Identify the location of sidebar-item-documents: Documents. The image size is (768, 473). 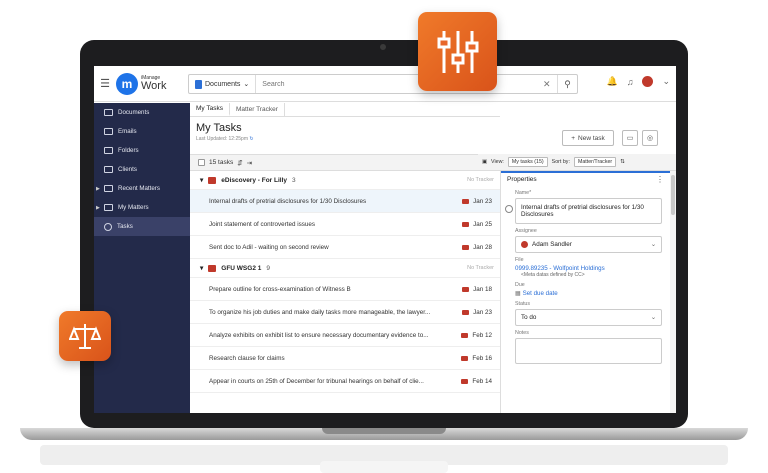
(142, 112).